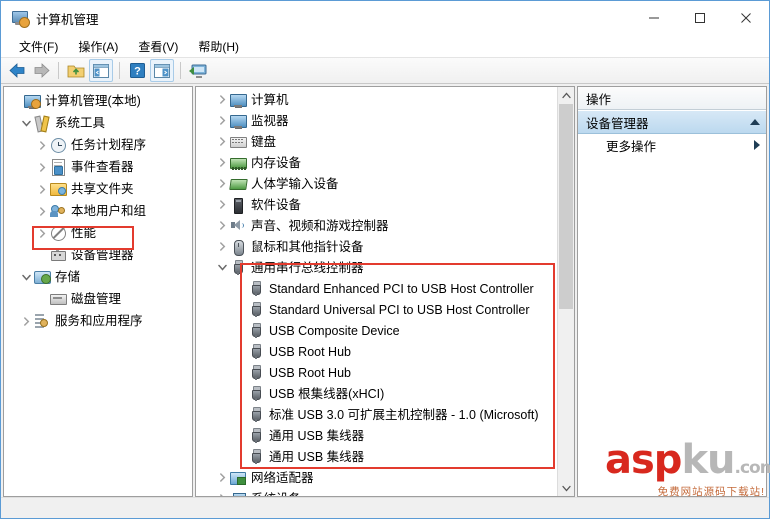 The image size is (770, 519). Describe the element at coordinates (672, 122) in the screenshot. I see `actions-section-device-manager: 设备管理器` at that location.